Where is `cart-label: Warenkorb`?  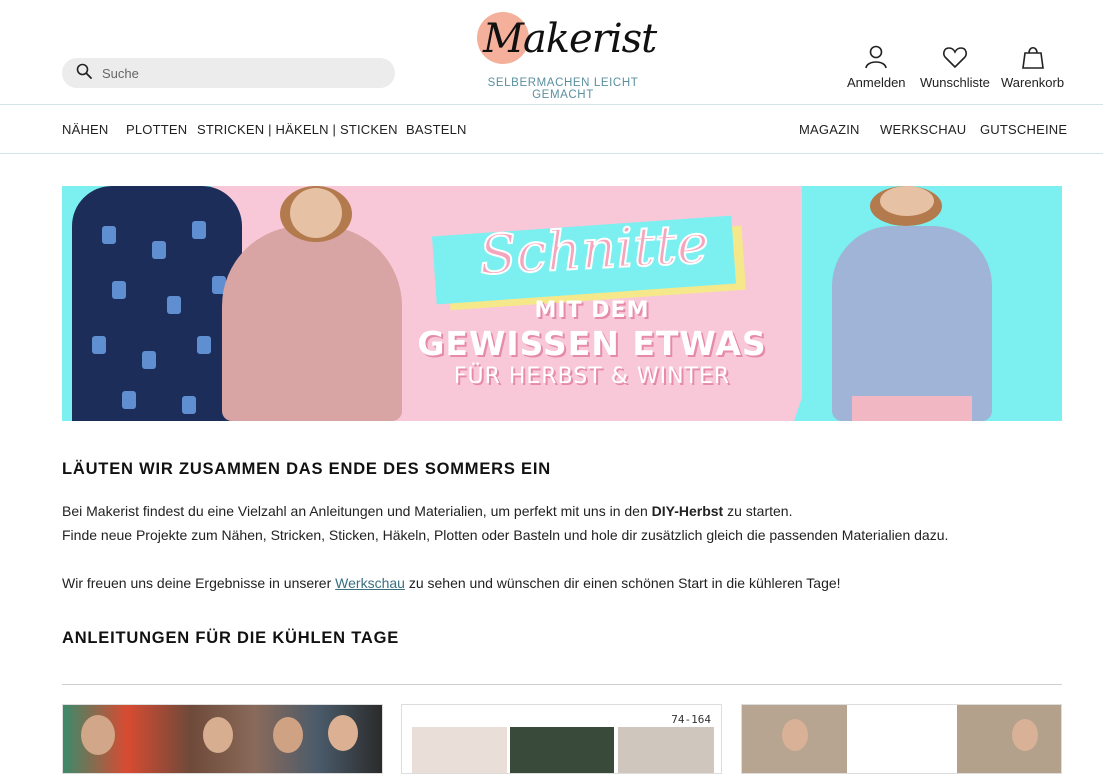 cart-label: Warenkorb is located at coordinates (1033, 82).